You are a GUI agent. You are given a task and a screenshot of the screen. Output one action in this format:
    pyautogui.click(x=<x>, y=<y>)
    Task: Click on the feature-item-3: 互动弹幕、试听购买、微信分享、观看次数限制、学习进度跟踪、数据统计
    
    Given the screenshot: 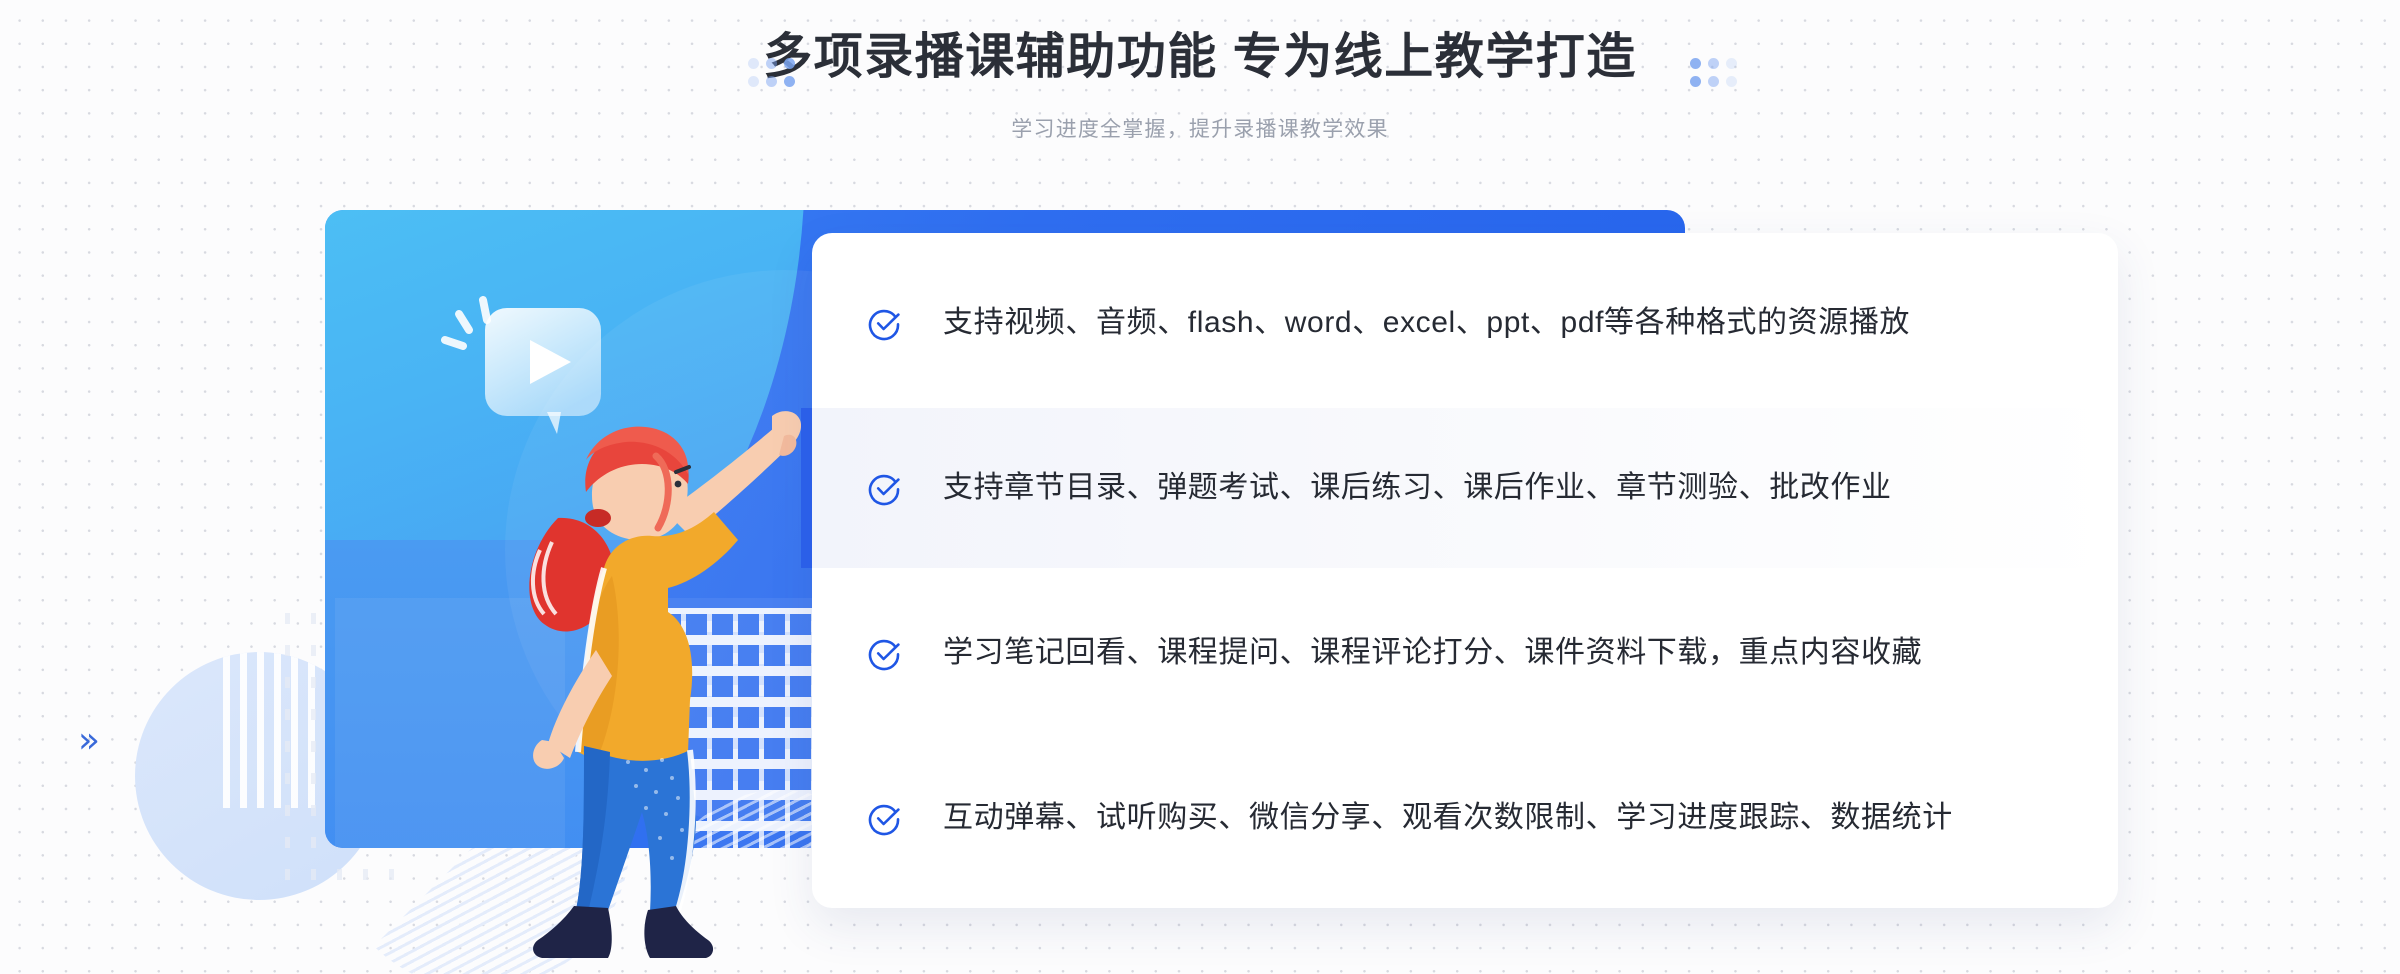 What is the action you would take?
    pyautogui.click(x=1465, y=818)
    